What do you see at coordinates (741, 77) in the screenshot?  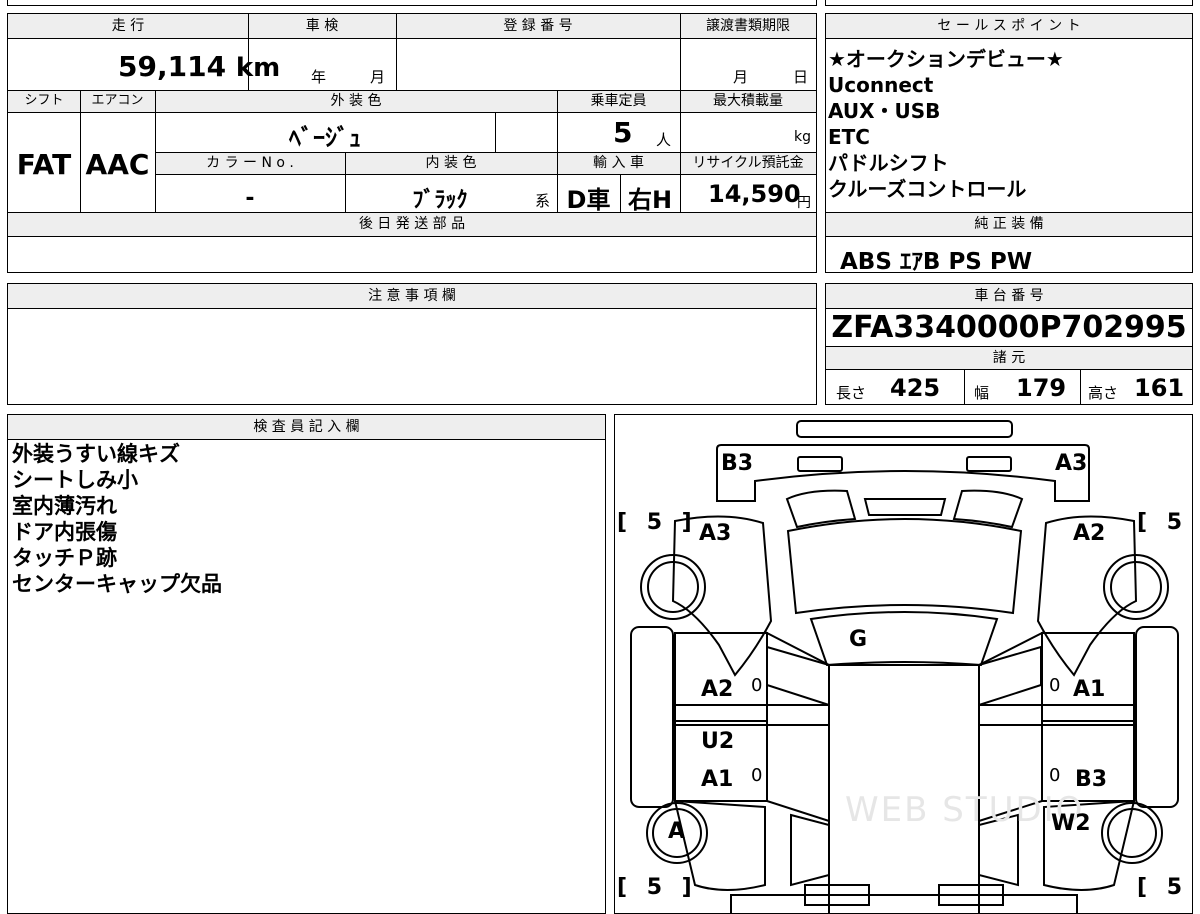 I see `transfer-month: 月` at bounding box center [741, 77].